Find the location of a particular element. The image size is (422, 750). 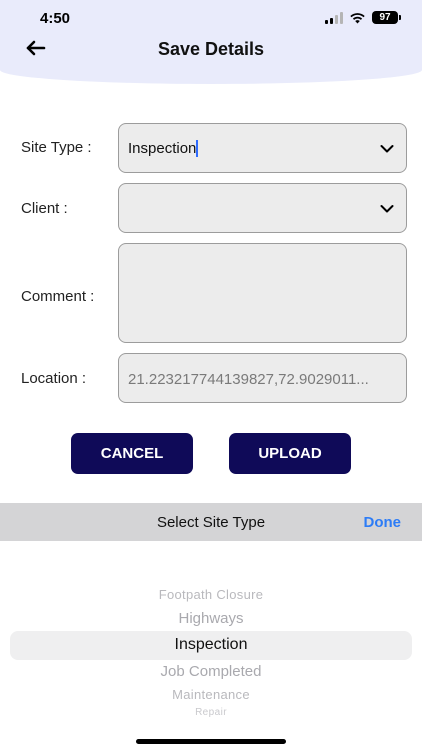

picker-toolbar: Select Site Type Done is located at coordinates (211, 522).